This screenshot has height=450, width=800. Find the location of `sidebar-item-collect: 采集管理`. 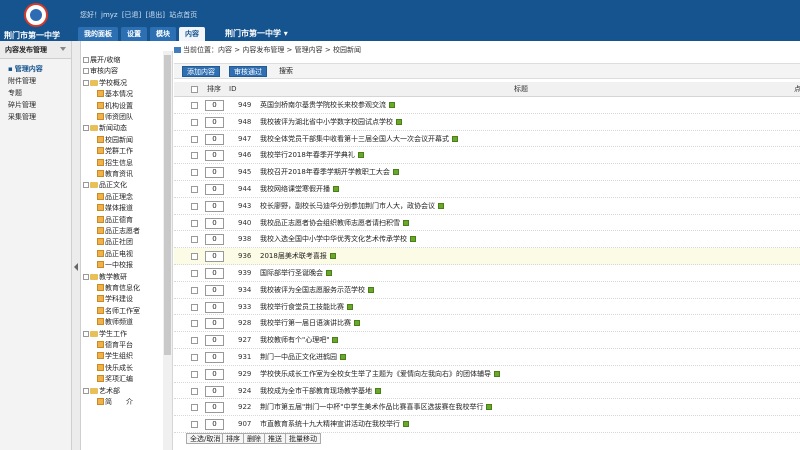

sidebar-item-collect: 采集管理 is located at coordinates (35, 117).